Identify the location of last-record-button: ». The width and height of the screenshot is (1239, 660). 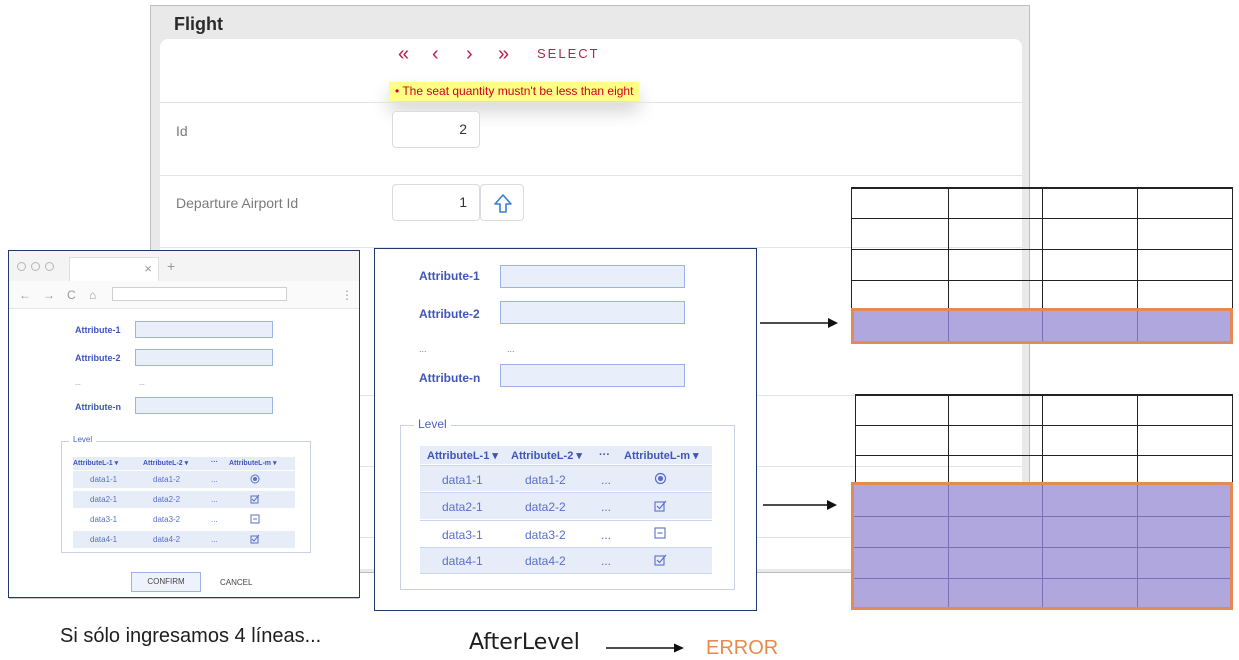
(503, 54).